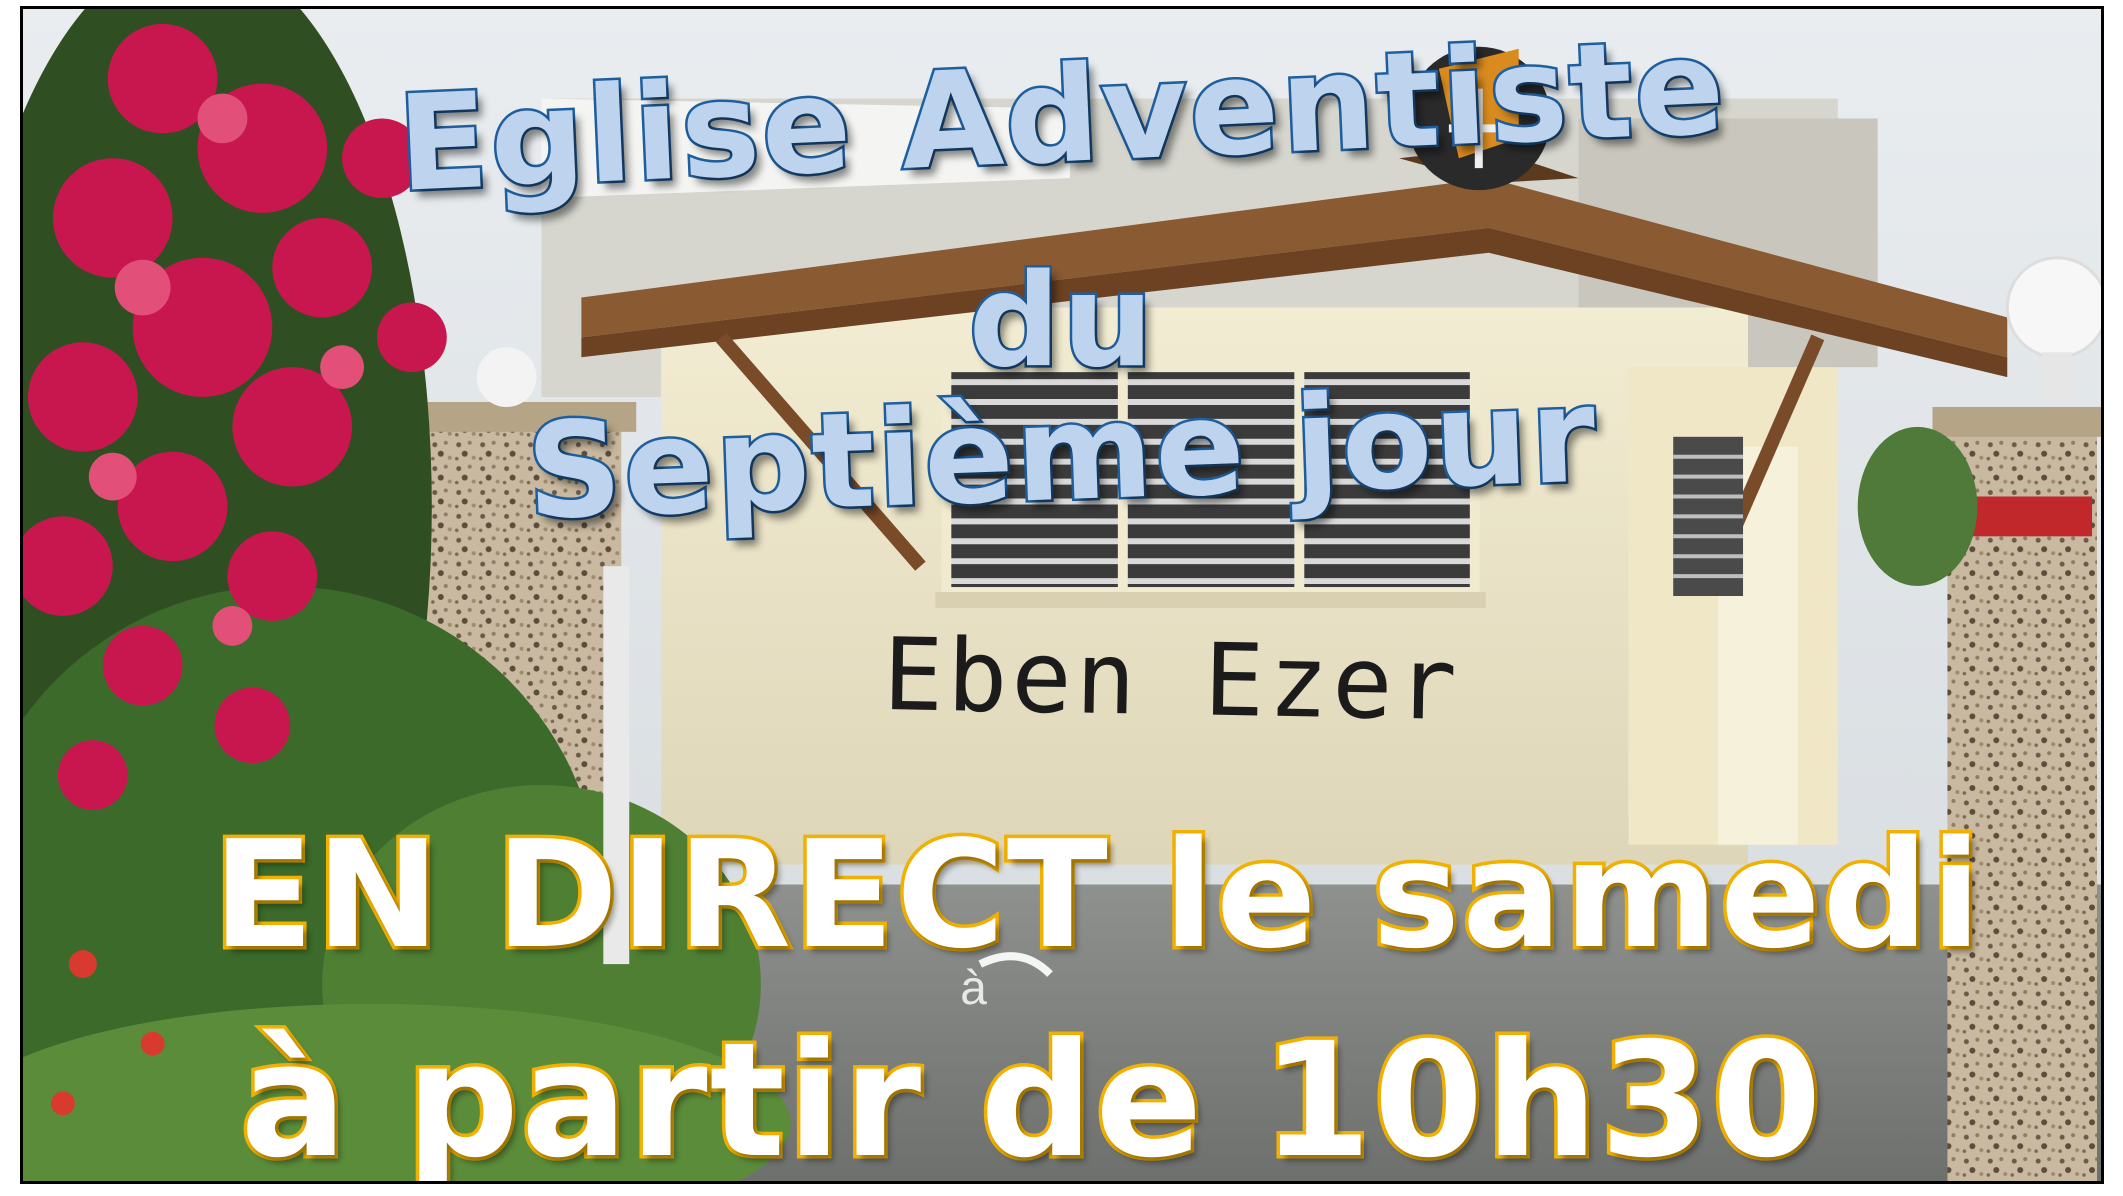 This screenshot has width=2123, height=1196. I want to click on announcement-line-1: EN DIRECT le samedi, so click(1096, 895).